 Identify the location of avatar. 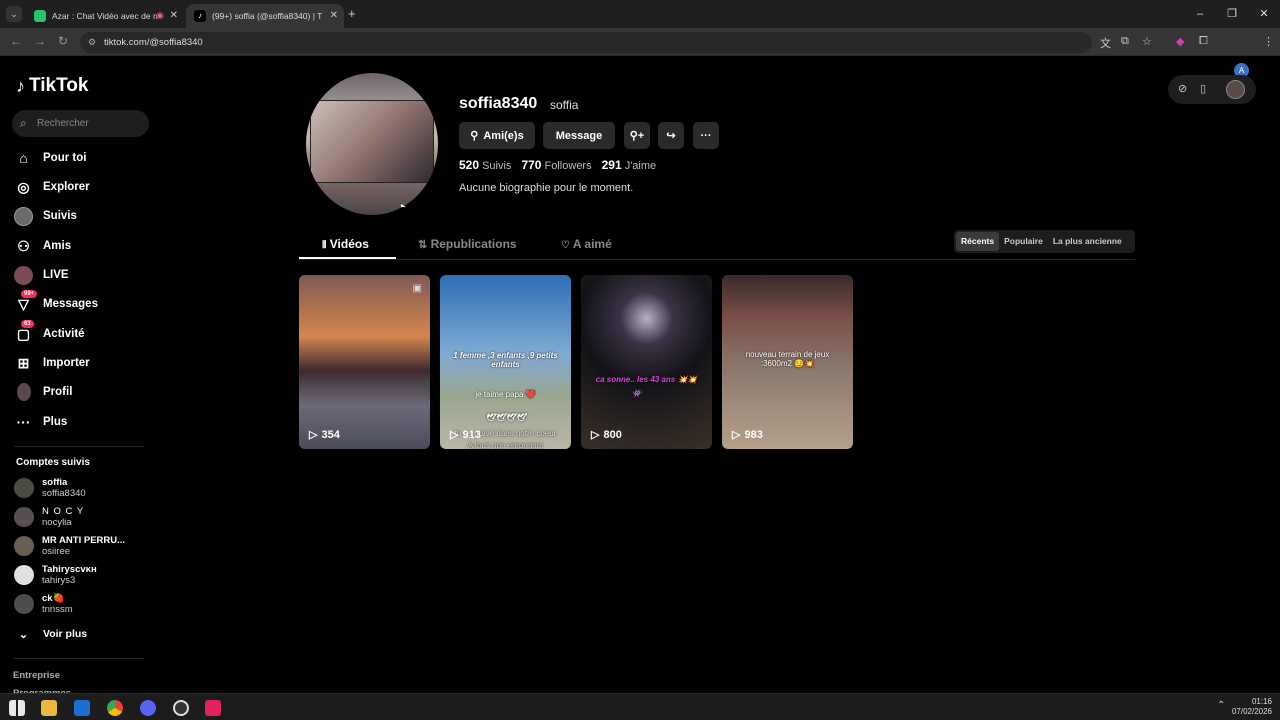
(1235, 89).